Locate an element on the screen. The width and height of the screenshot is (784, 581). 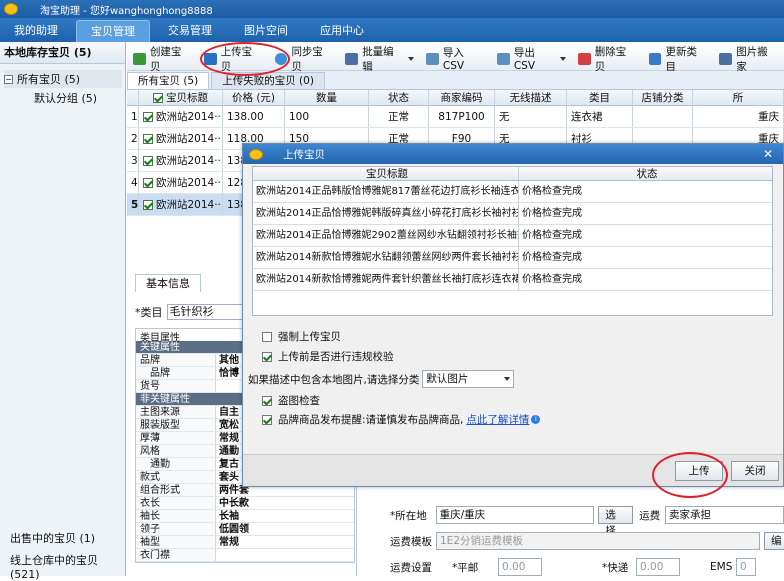
row-number: 1 is located at coordinates (133, 116).